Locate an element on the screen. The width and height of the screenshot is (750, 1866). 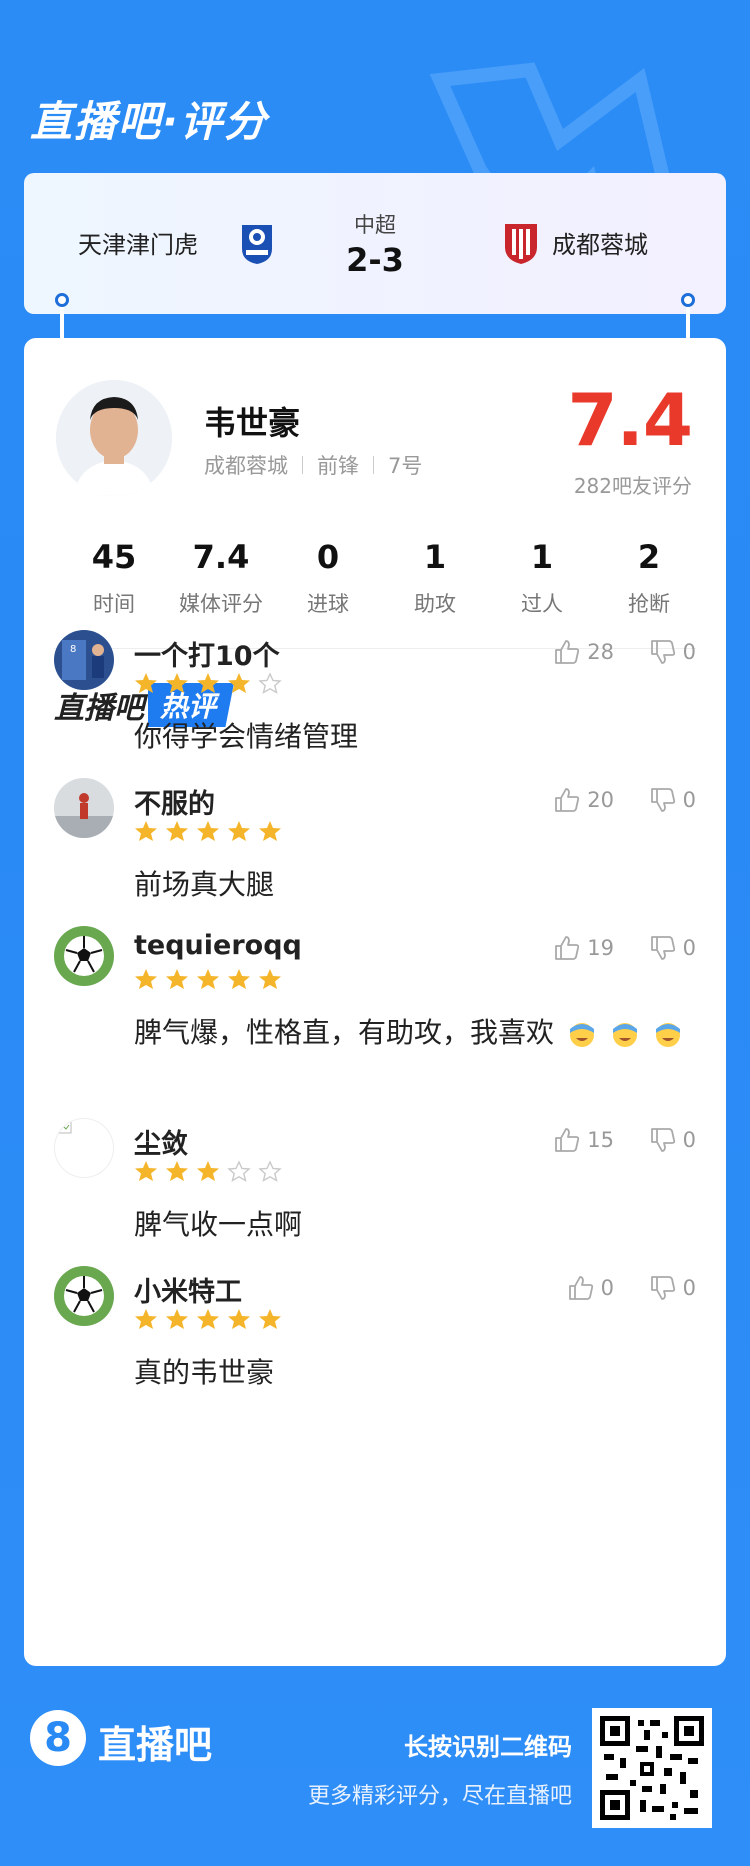
comment-text: 脾气爆，性格直，有助攻，我喜欢 is located at coordinates (424, 1033).